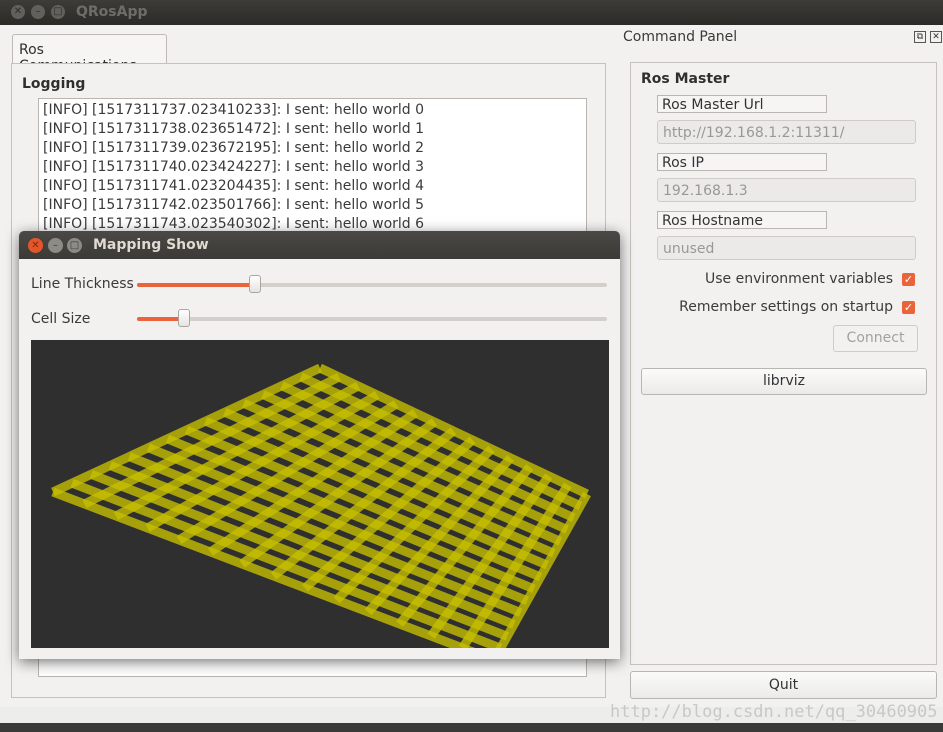  I want to click on app-title: QRosApp, so click(112, 12).